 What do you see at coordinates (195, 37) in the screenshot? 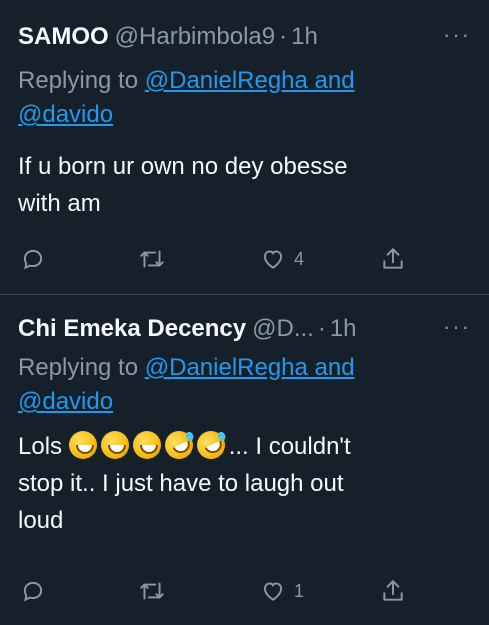
I see `user-handle: @Harbimbola9` at bounding box center [195, 37].